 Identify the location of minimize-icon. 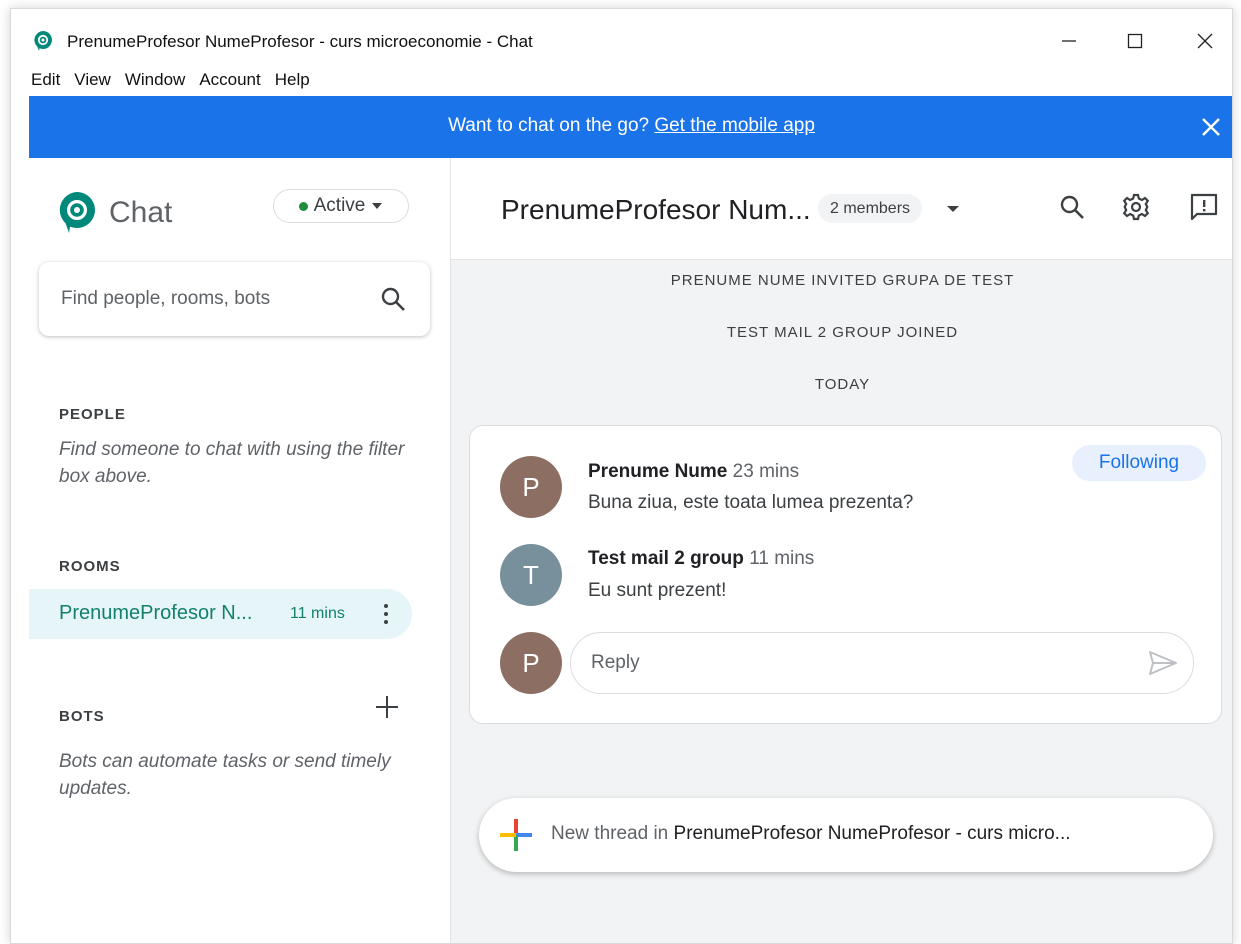
(1069, 41).